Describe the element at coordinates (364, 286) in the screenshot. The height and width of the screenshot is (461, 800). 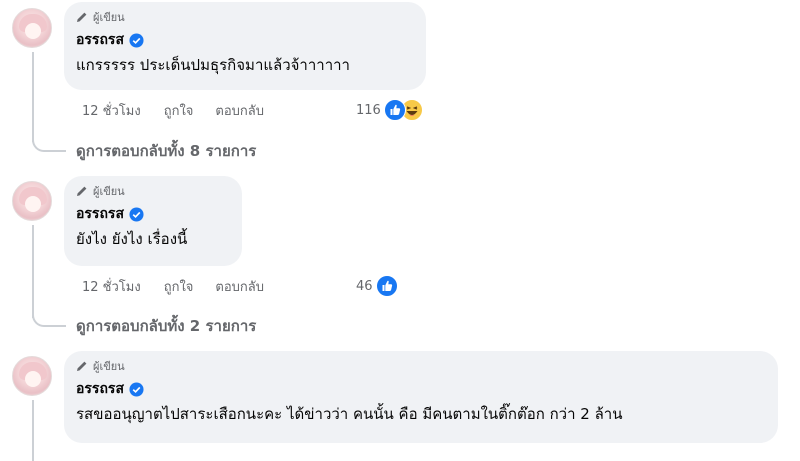
I see `reaction-count: 46` at that location.